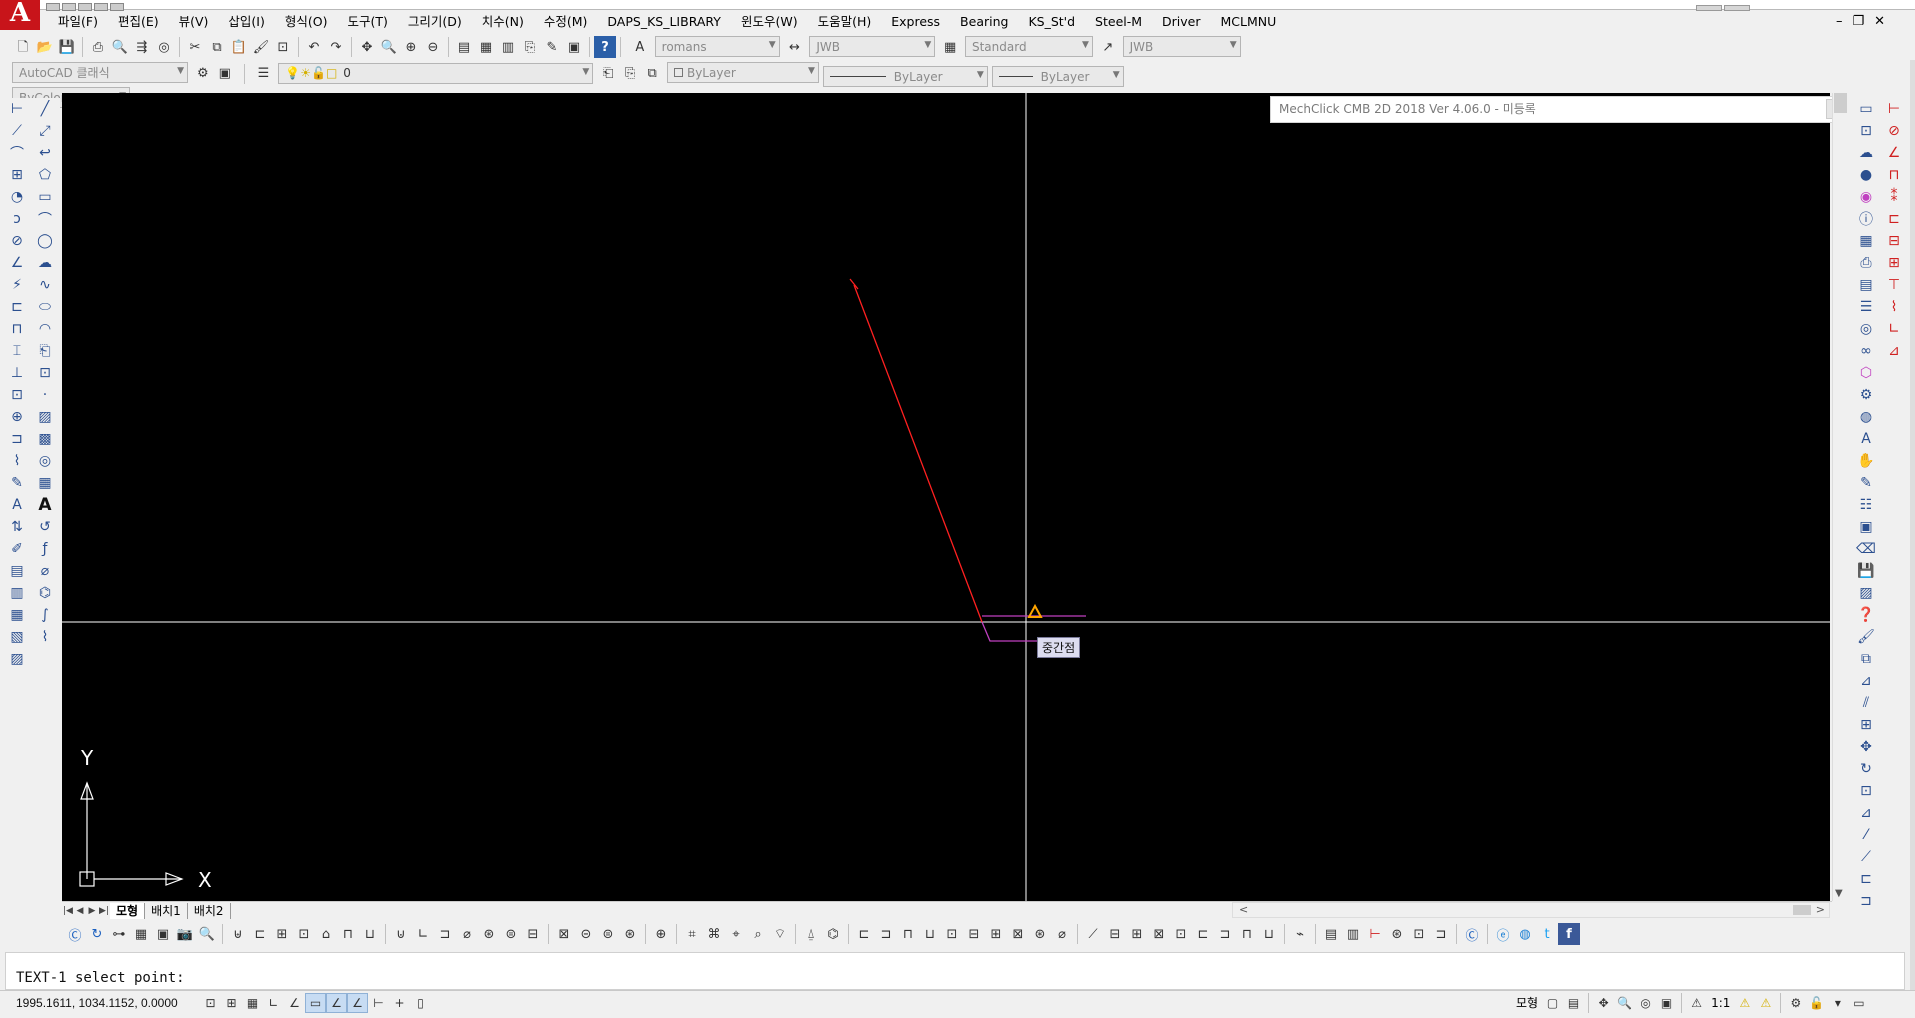 The image size is (1915, 1018). I want to click on qa-undo-icon, so click(117, 7).